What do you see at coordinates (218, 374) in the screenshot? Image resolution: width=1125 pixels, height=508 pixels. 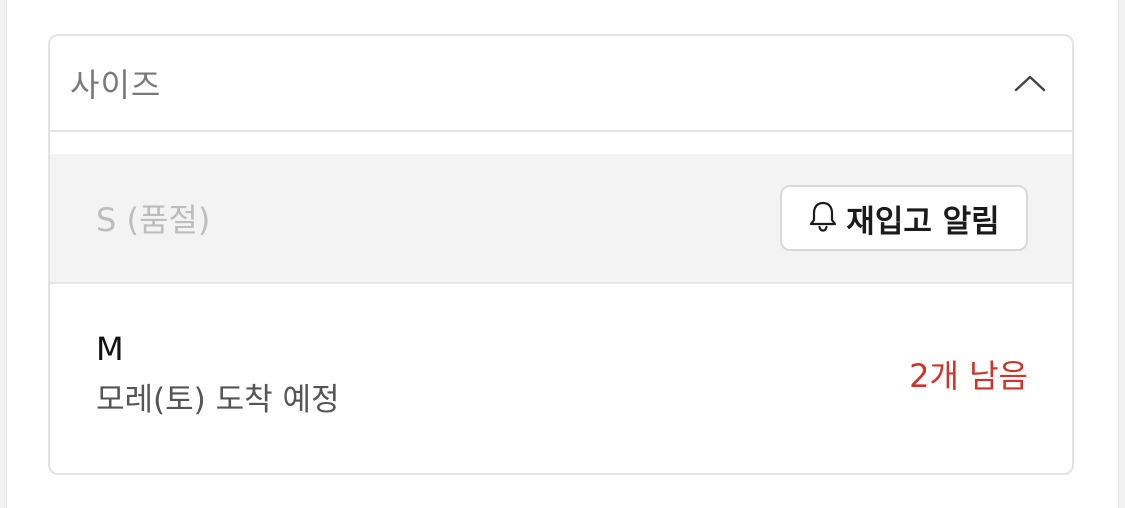 I see `size-option-info: M 모레(토) 도착 예정` at bounding box center [218, 374].